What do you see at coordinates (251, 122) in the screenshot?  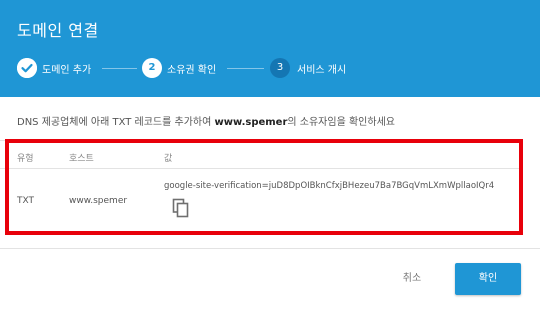 I see `instruction-domain: www.spemer` at bounding box center [251, 122].